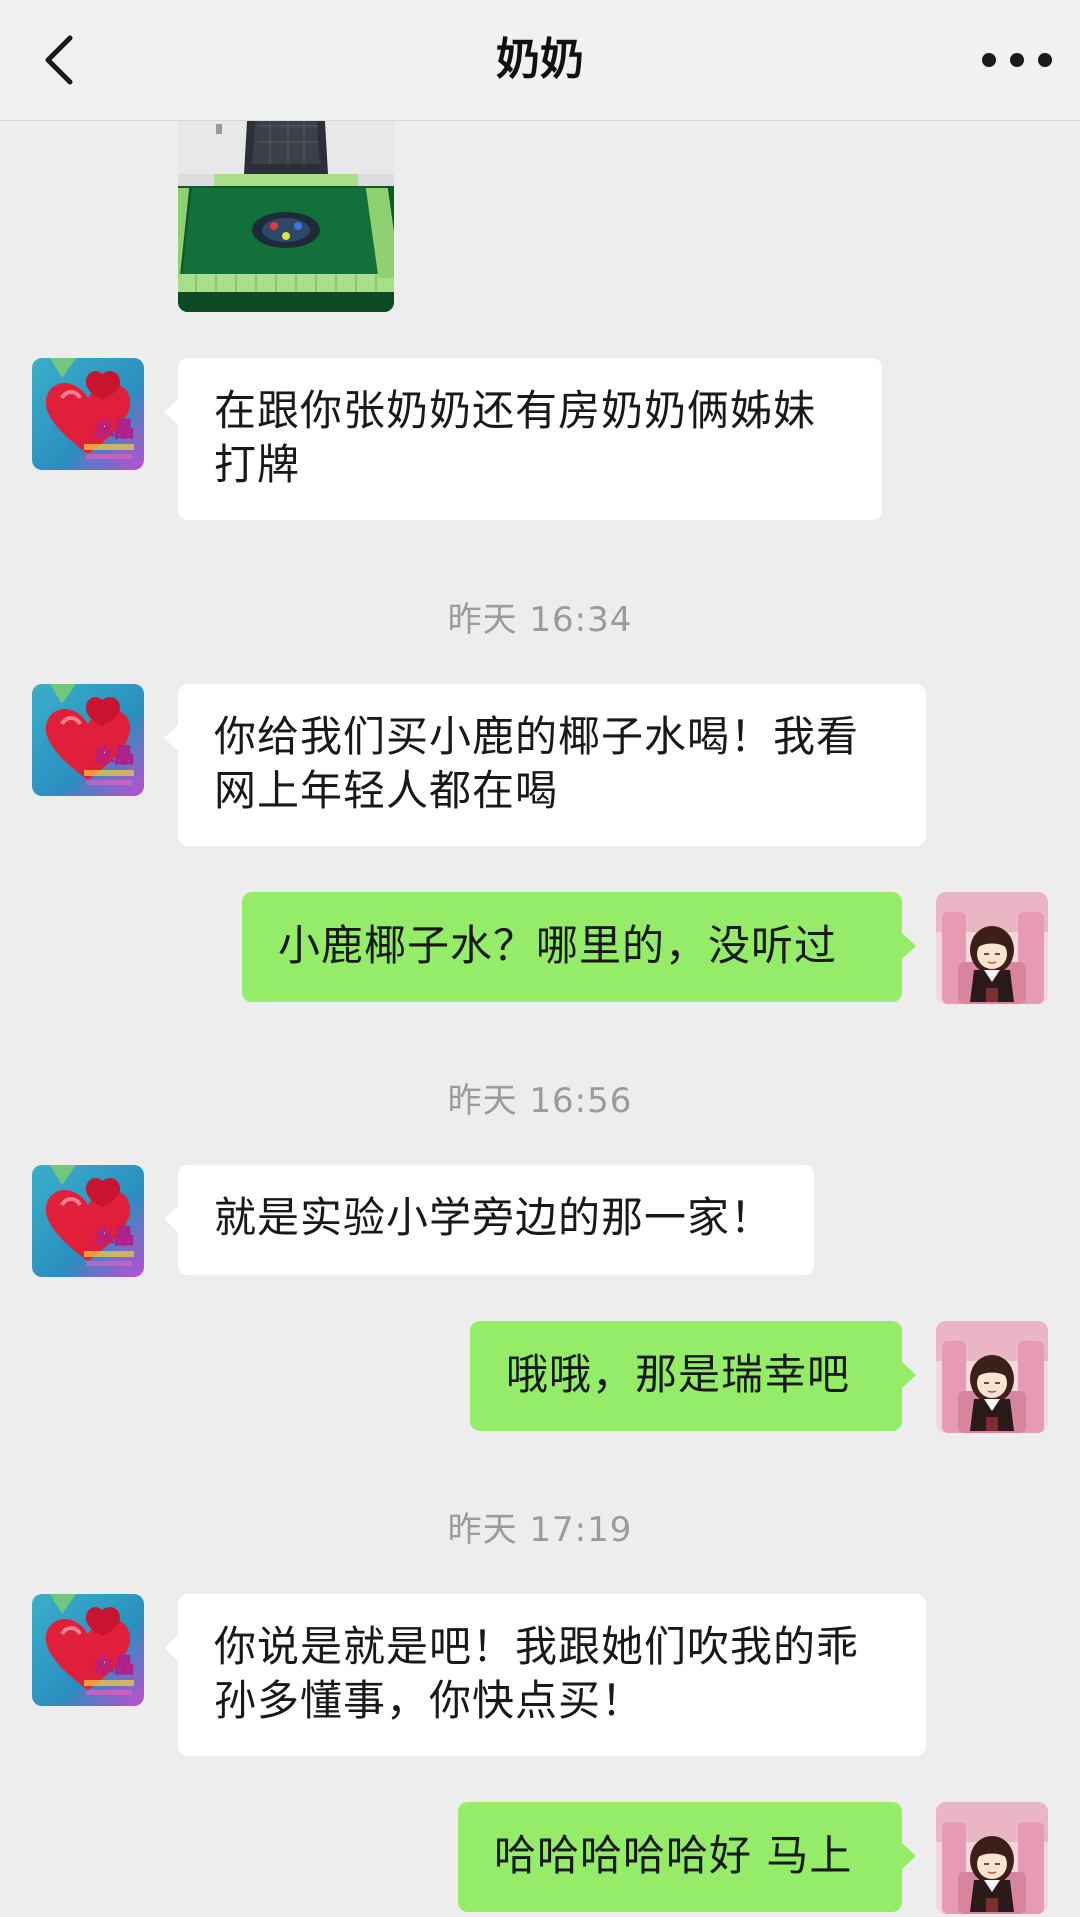  What do you see at coordinates (989, 60) in the screenshot?
I see `more-horizontal-icon` at bounding box center [989, 60].